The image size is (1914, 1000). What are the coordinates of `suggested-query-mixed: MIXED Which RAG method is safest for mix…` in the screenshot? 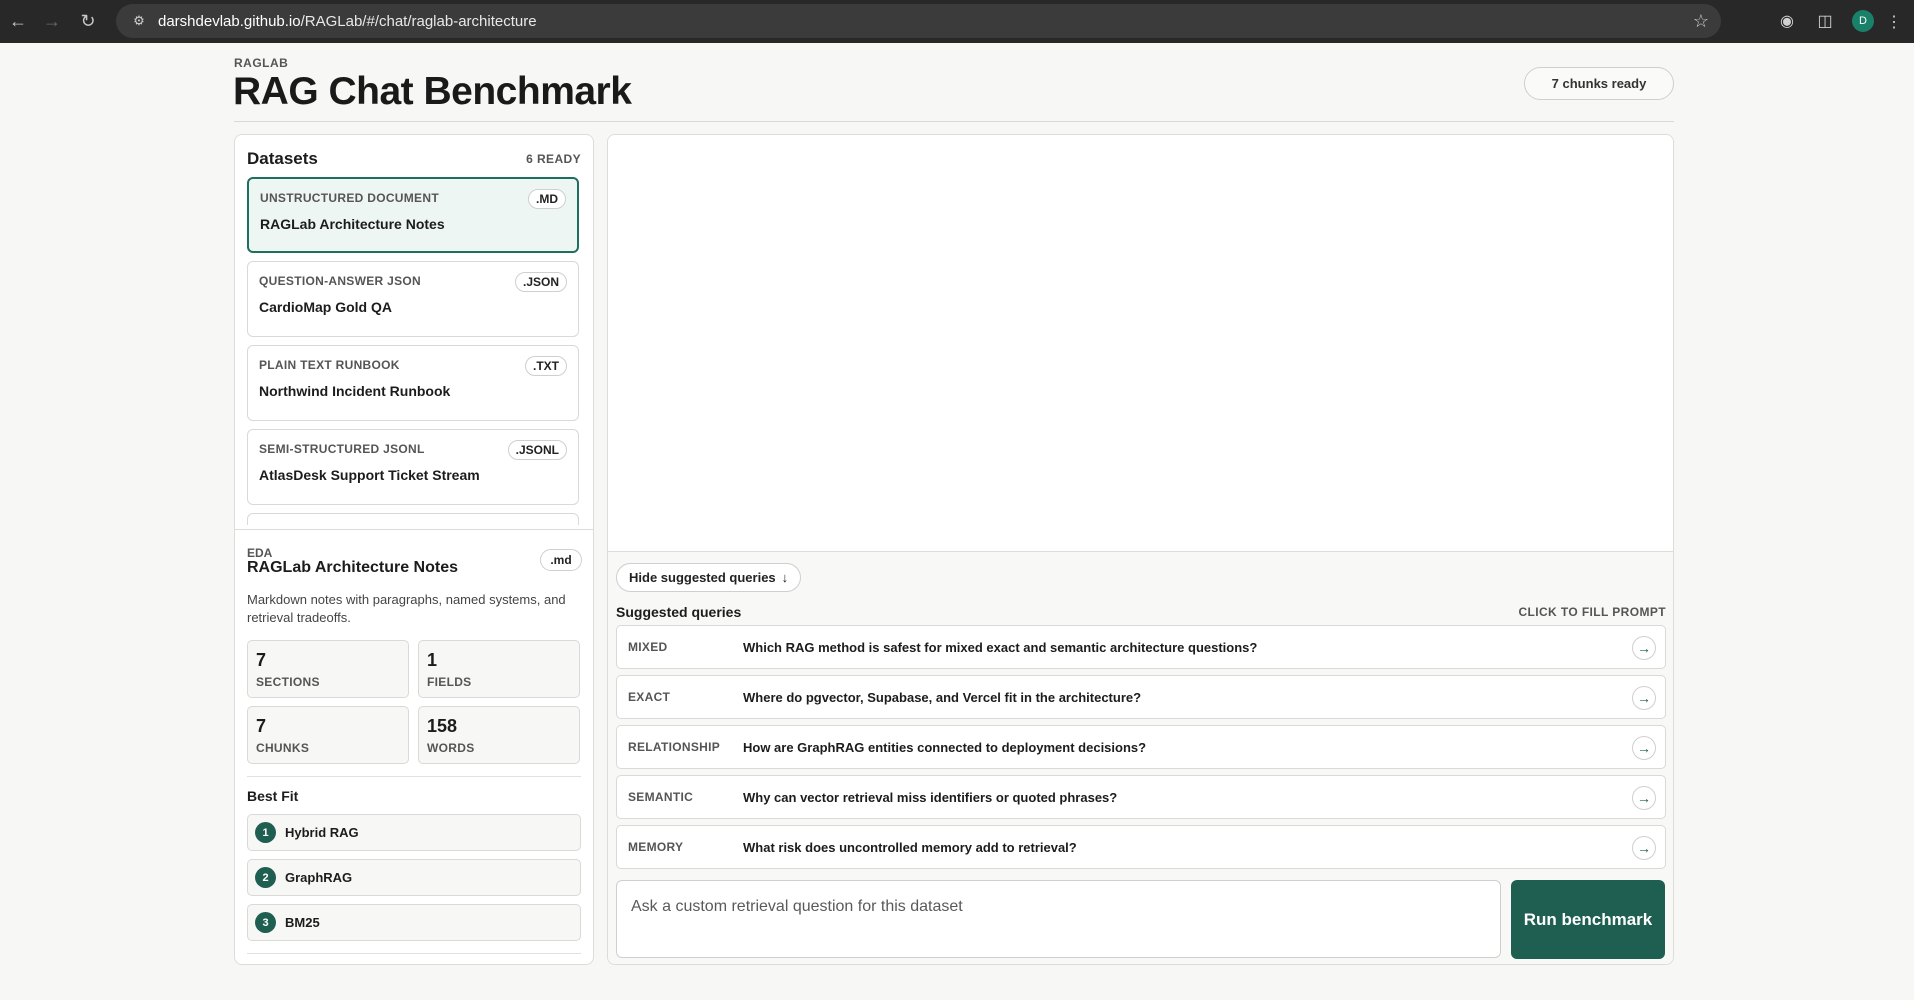 It's located at (1141, 647).